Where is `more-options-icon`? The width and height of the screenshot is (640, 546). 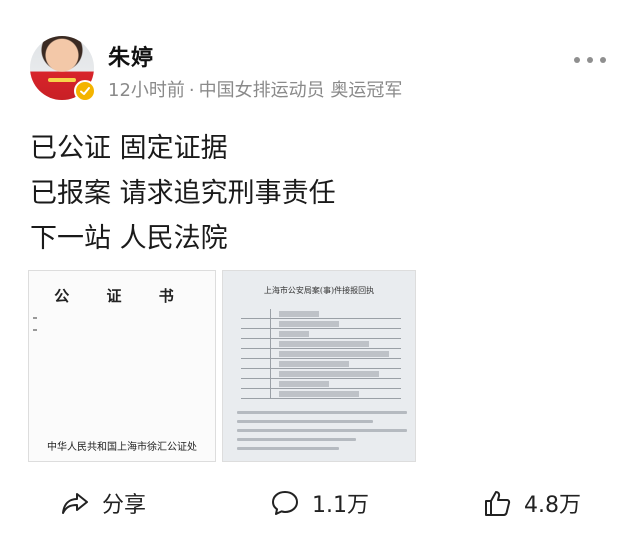 more-options-icon is located at coordinates (594, 60).